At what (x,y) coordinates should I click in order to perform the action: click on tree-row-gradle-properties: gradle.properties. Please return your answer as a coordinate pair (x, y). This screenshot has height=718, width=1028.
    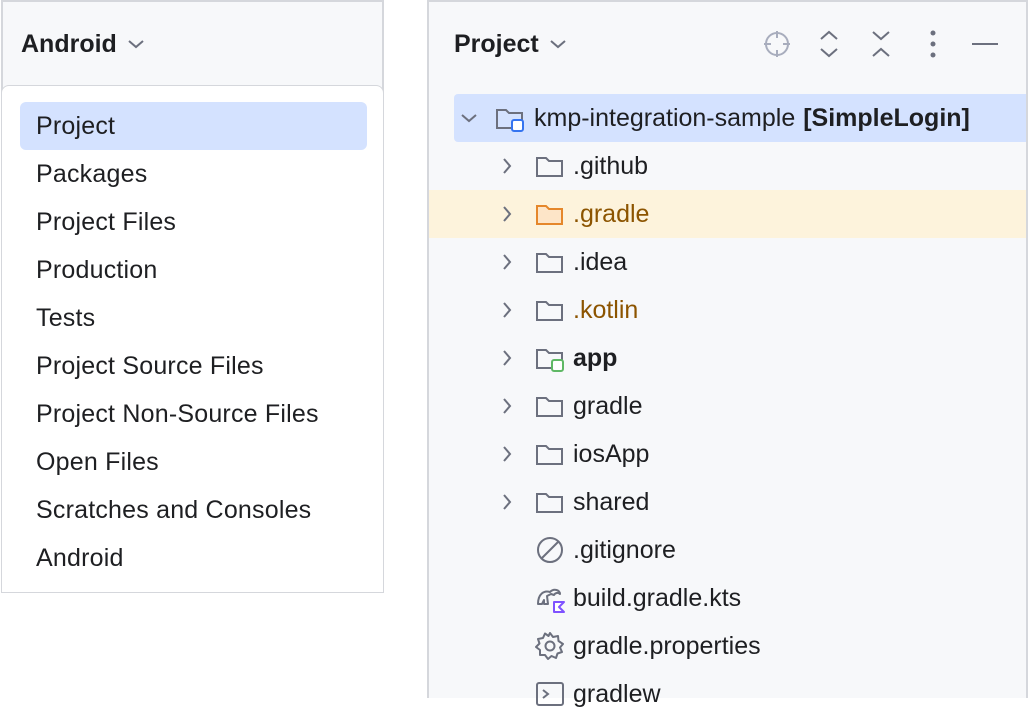
    Looking at the image, I should click on (727, 646).